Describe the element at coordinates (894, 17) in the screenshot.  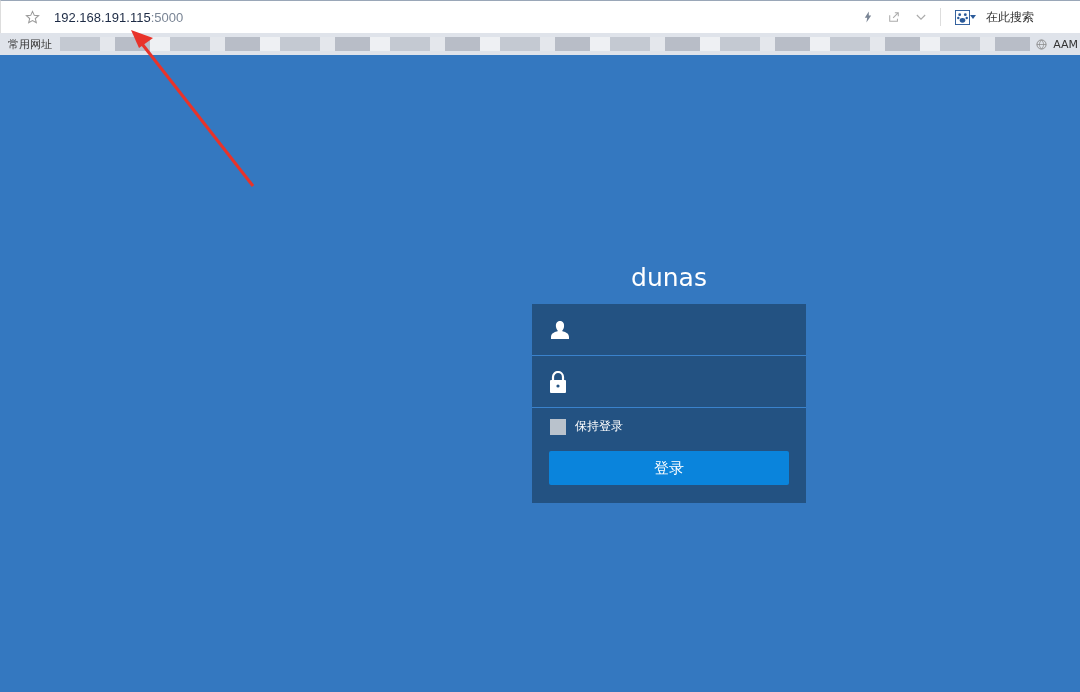
I see `share-icon` at that location.